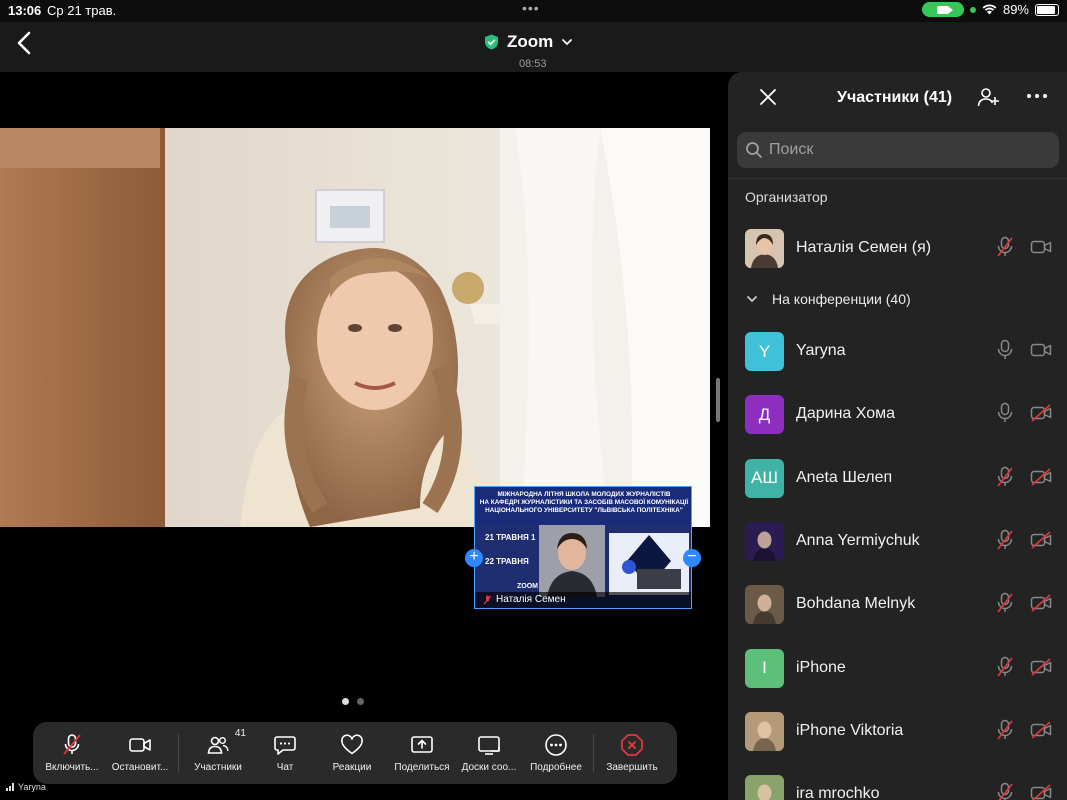 The image size is (1067, 800). What do you see at coordinates (897, 352) in the screenshot?
I see `participant-row: Y Yaryna` at bounding box center [897, 352].